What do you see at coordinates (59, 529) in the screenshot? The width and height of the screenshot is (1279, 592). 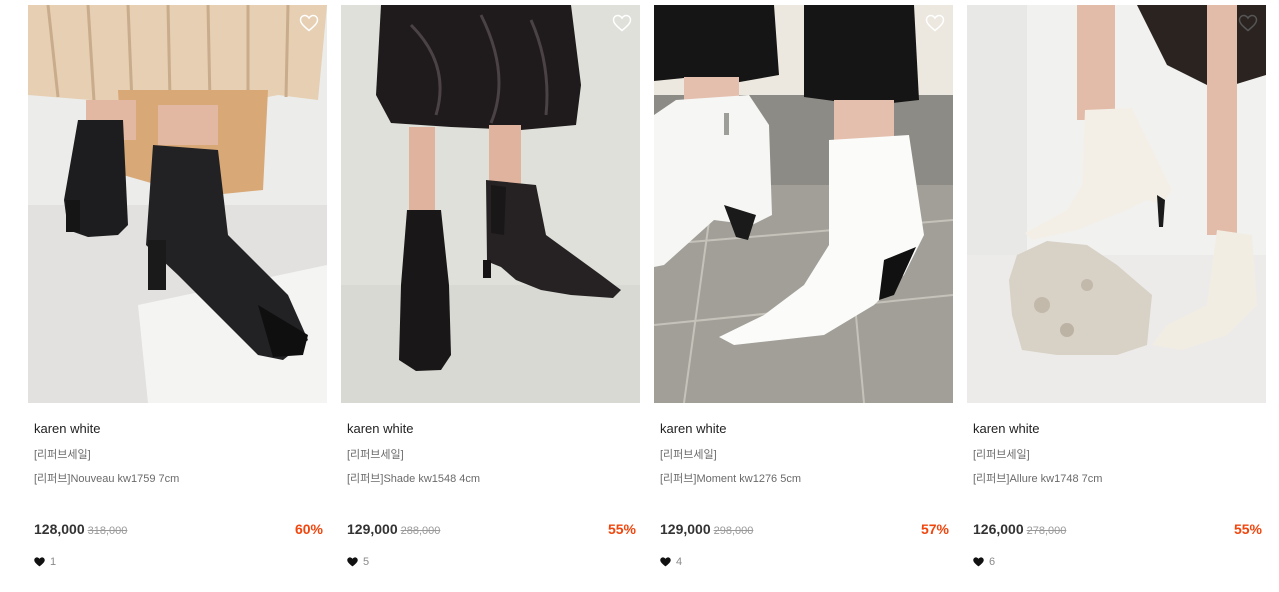 I see `sale-price: 128,000` at bounding box center [59, 529].